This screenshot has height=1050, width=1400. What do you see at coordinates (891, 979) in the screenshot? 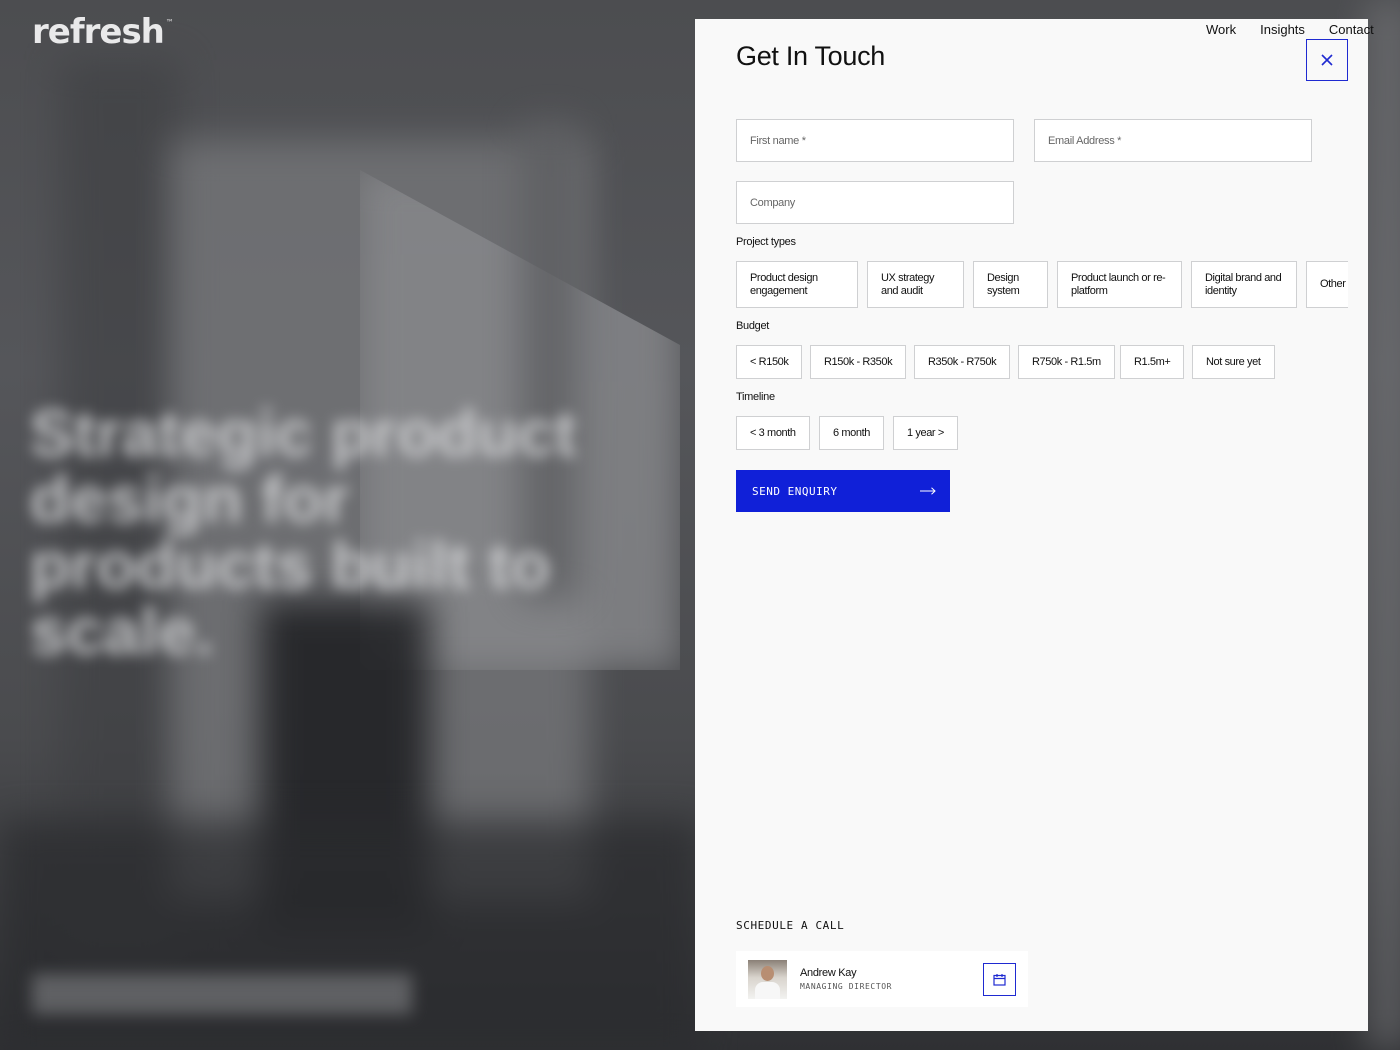
I see `contact-info: Andrew Kay MANAGING DIRECTOR` at bounding box center [891, 979].